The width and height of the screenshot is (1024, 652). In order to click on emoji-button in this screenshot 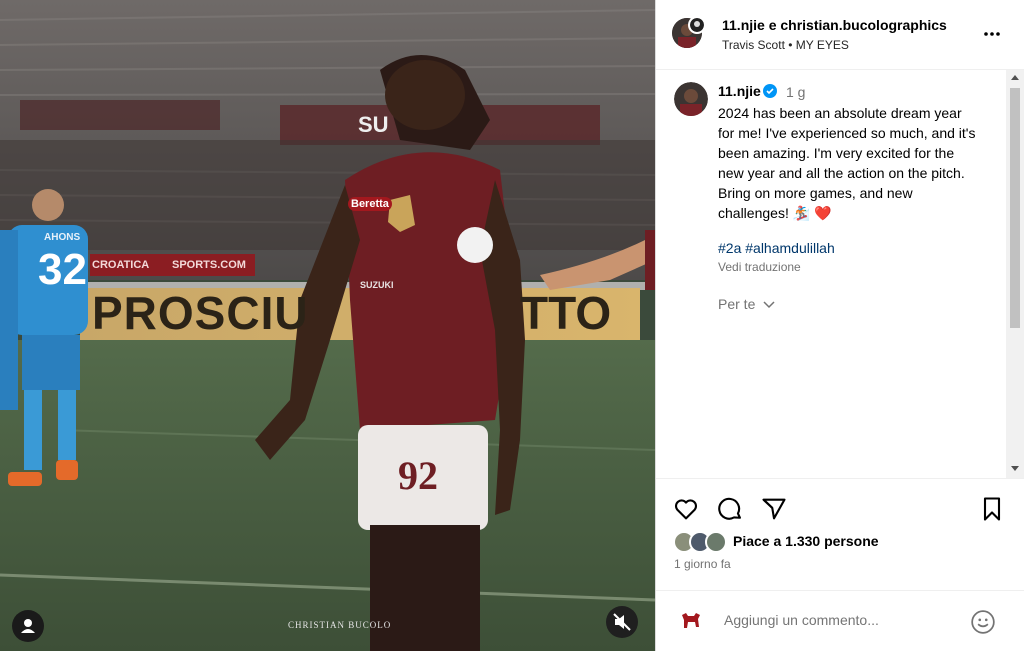, I will do `click(983, 622)`.